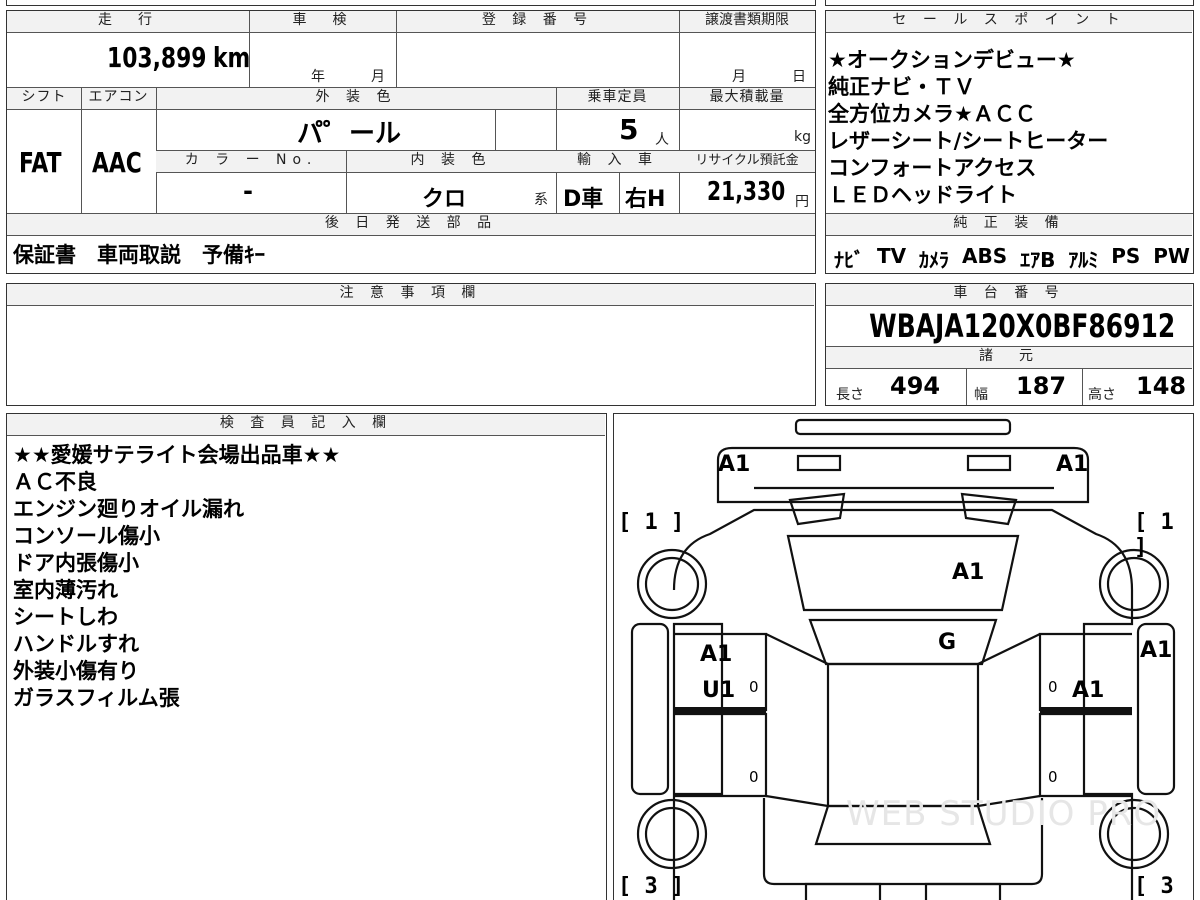  Describe the element at coordinates (40, 162) in the screenshot. I see `shift-value: FAT` at that location.